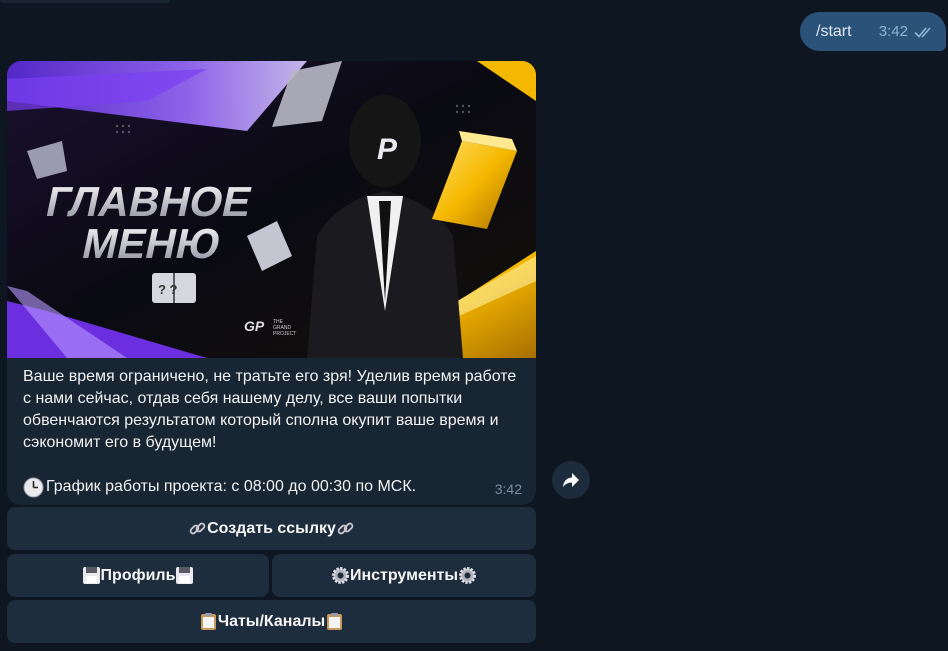 Image resolution: width=948 pixels, height=651 pixels. I want to click on tools-button: Инструменты, so click(404, 575).